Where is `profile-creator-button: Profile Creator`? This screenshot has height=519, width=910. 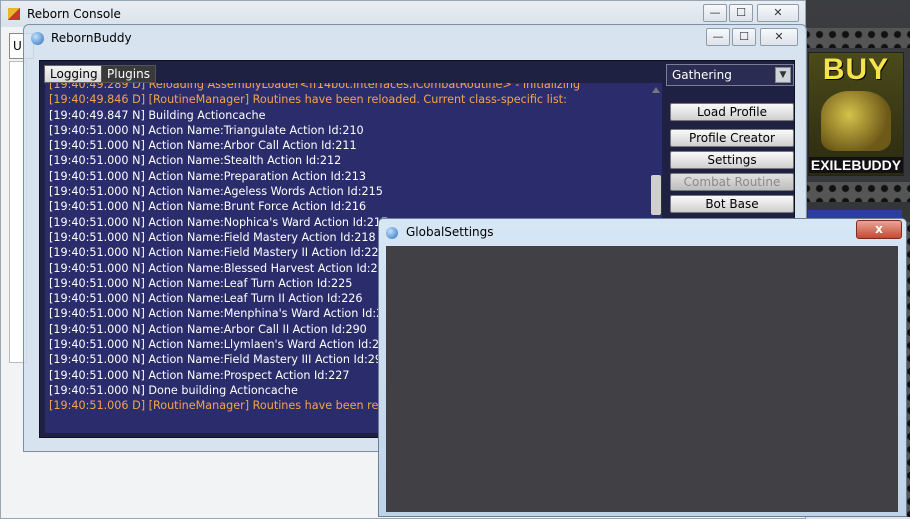
profile-creator-button: Profile Creator is located at coordinates (732, 138).